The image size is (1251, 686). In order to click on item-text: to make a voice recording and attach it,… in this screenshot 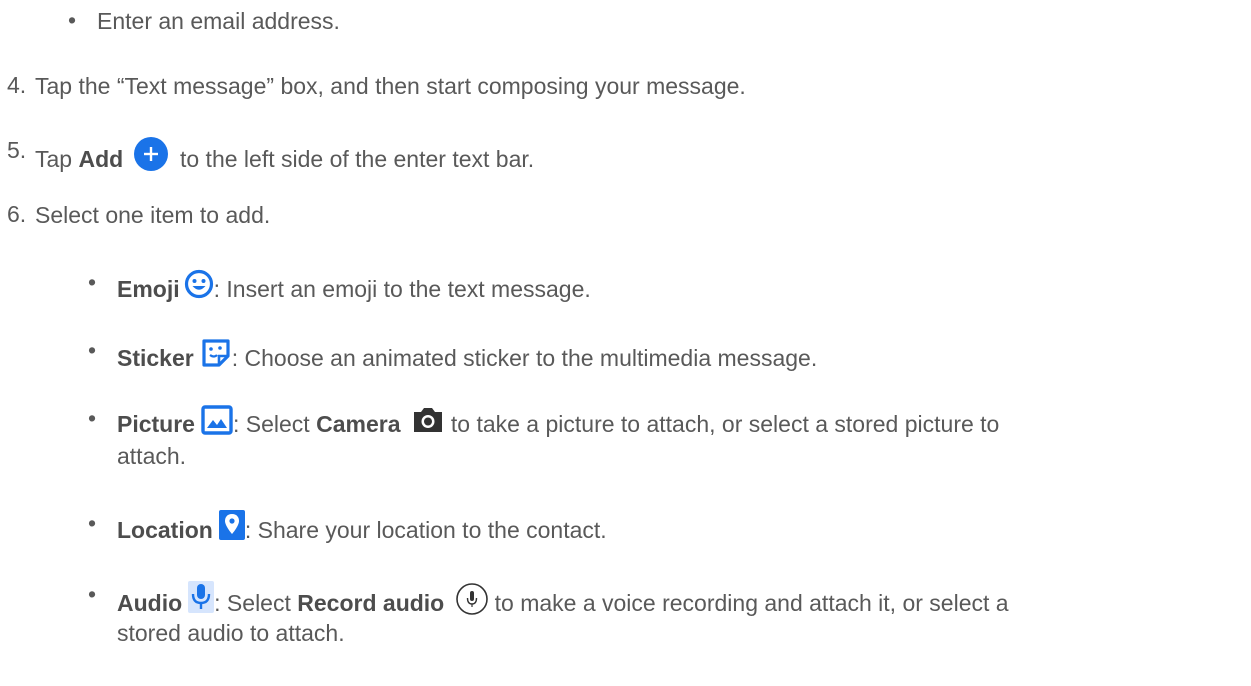, I will do `click(751, 603)`.